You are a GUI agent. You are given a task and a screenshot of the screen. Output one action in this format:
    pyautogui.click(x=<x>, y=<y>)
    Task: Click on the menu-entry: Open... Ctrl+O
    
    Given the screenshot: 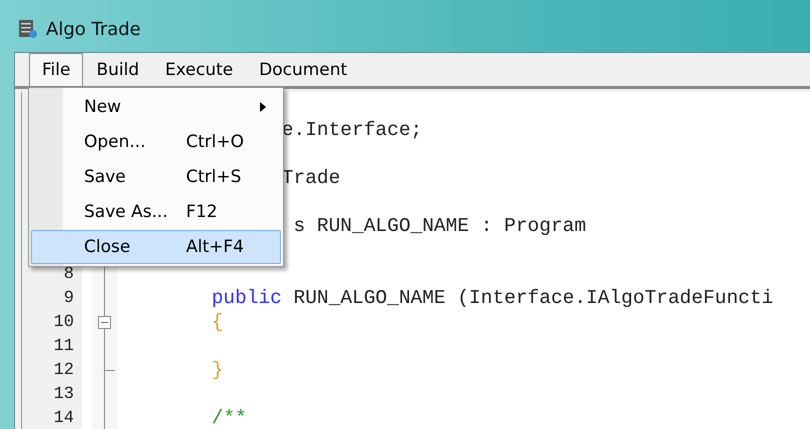 What is the action you would take?
    pyautogui.click(x=156, y=142)
    